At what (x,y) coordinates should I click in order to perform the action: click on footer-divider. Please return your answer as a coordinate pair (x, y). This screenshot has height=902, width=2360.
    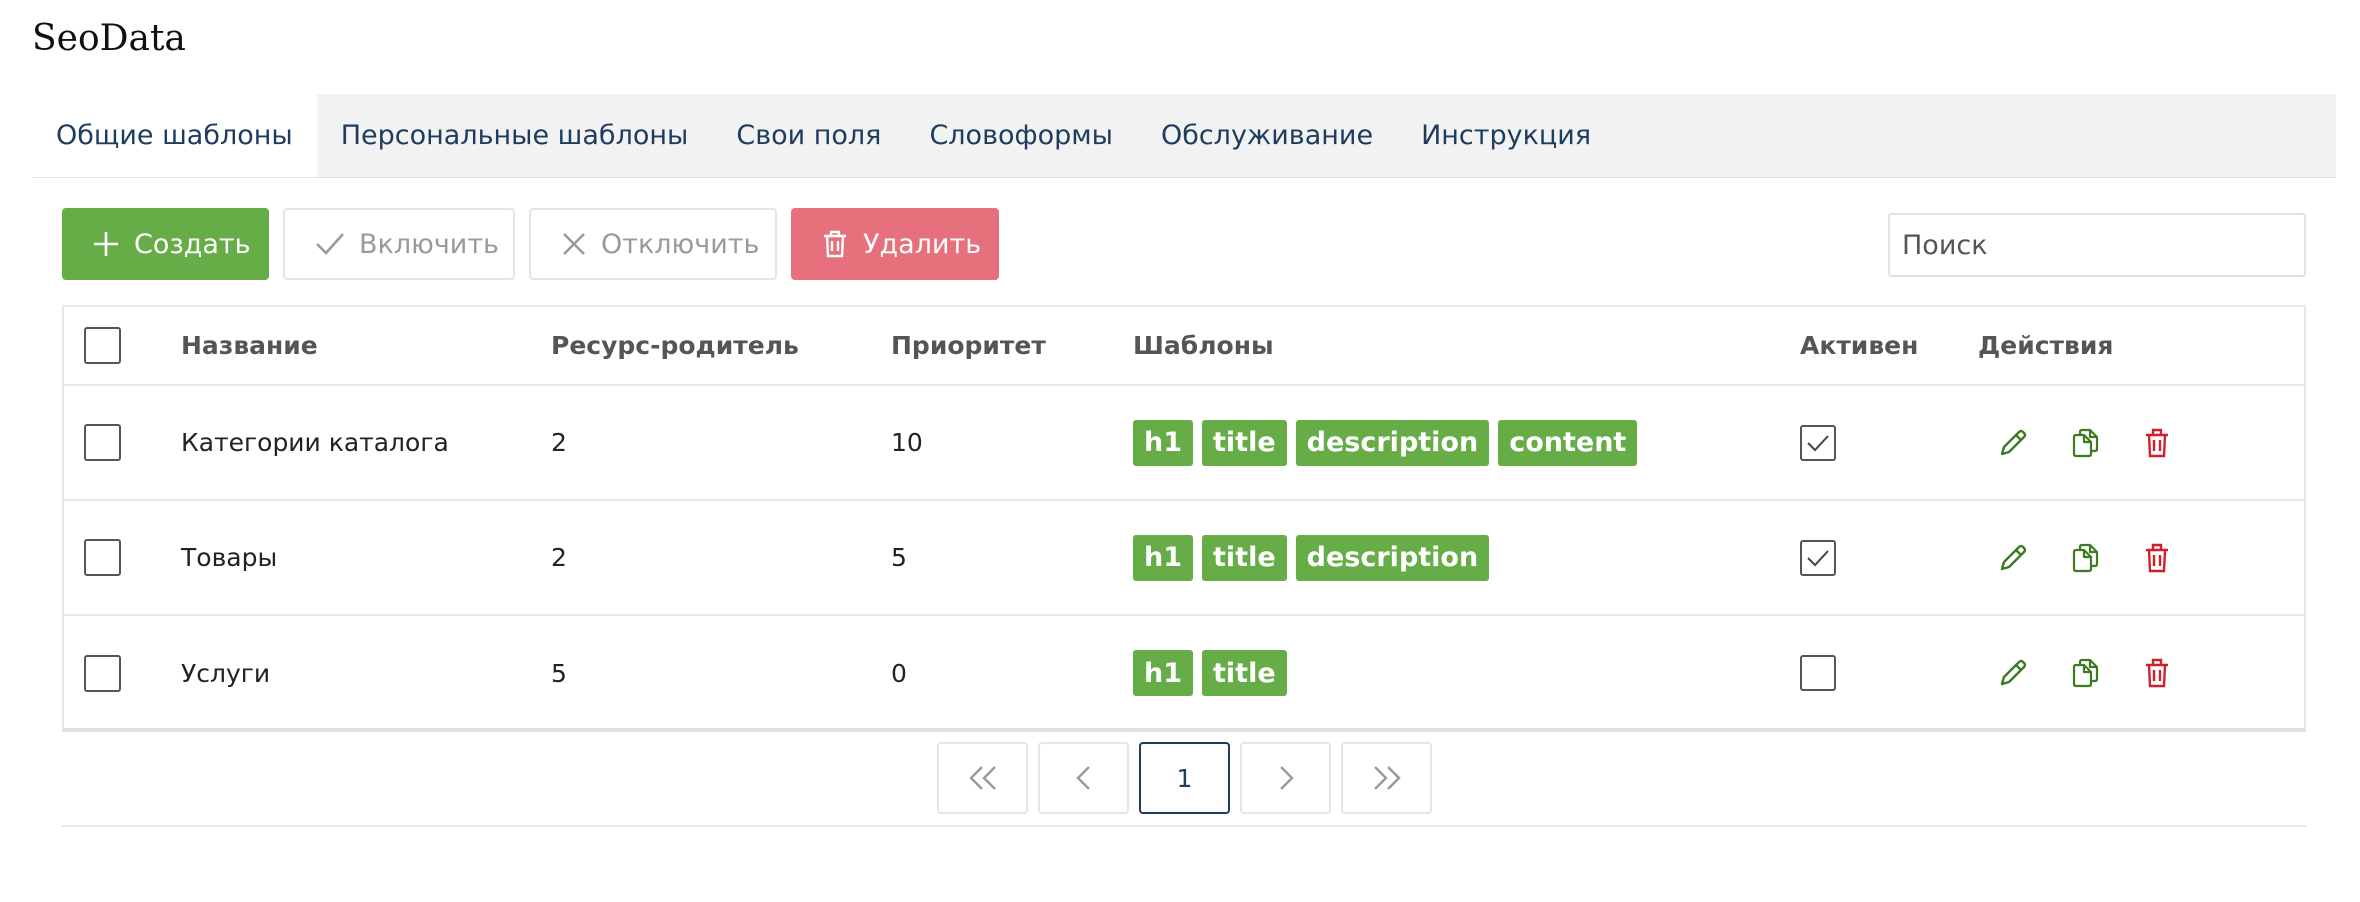
    Looking at the image, I should click on (1184, 826).